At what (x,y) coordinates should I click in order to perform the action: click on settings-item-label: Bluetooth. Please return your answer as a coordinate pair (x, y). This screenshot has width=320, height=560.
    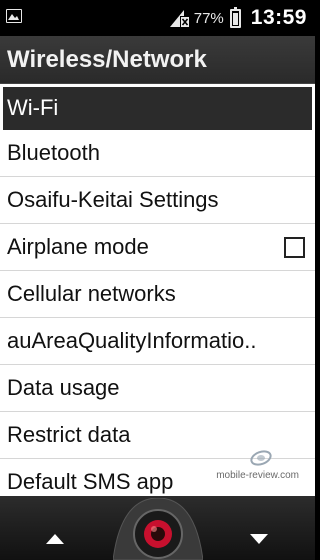
    Looking at the image, I should click on (53, 152).